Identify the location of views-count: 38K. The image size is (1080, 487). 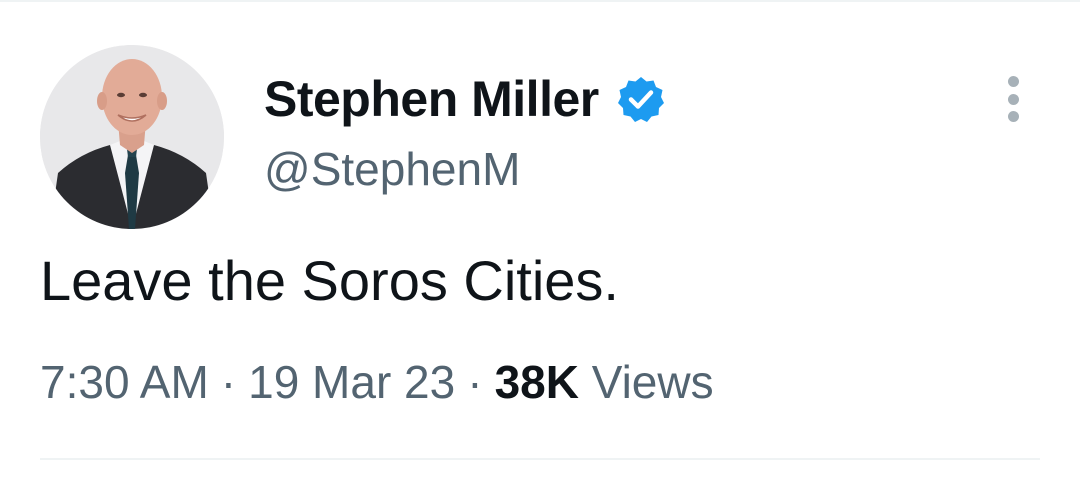
(537, 382).